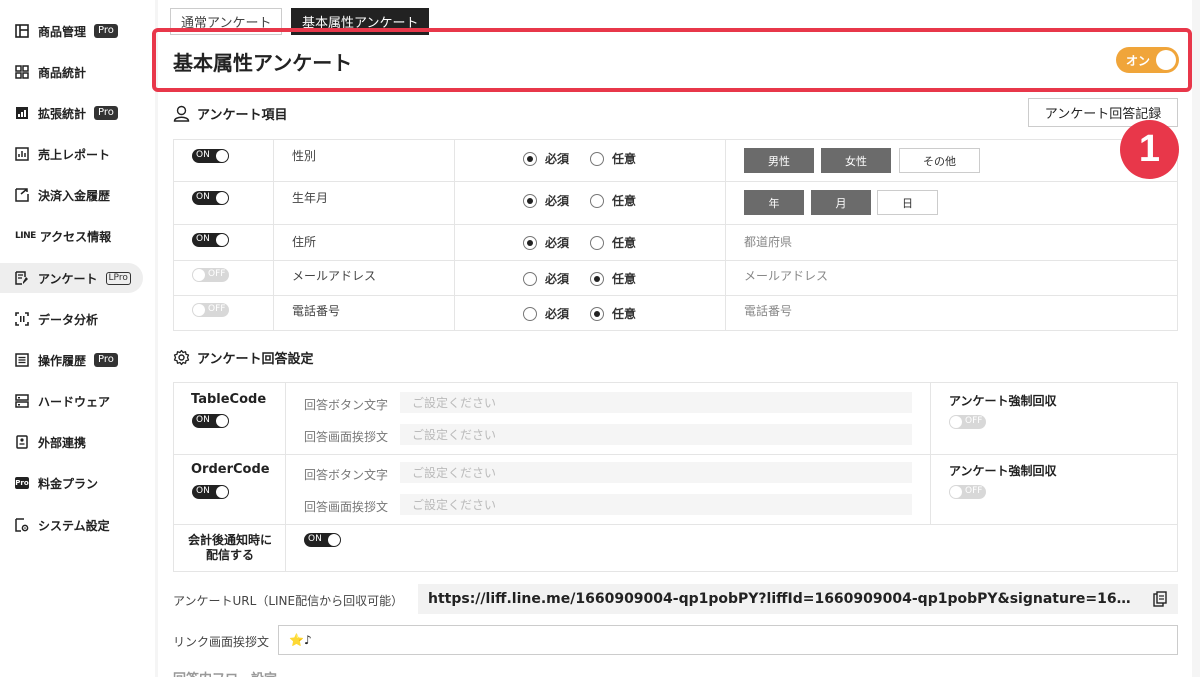  What do you see at coordinates (728, 640) in the screenshot?
I see `link-greeting-input: ⭐♪` at bounding box center [728, 640].